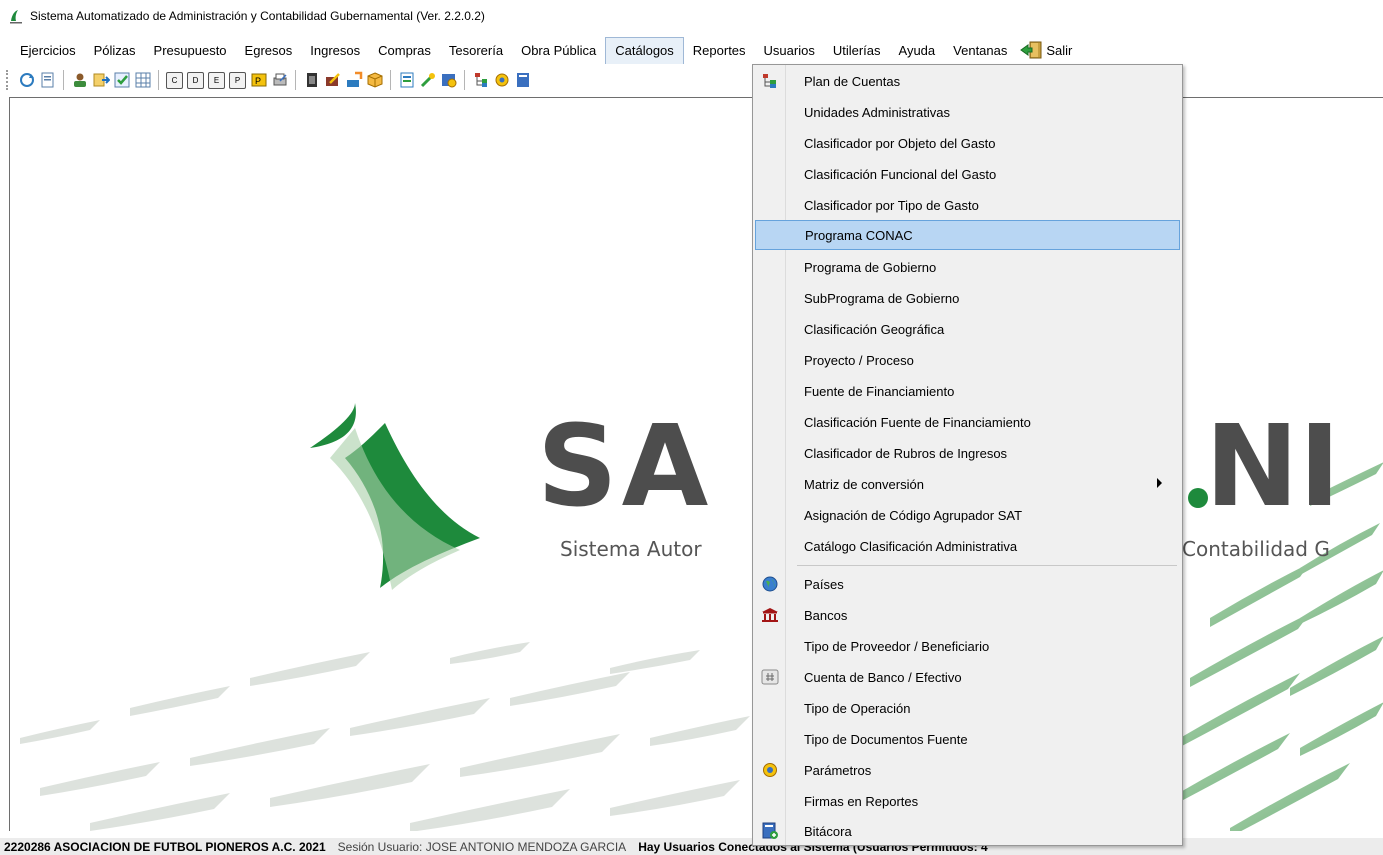 The width and height of the screenshot is (1383, 855). What do you see at coordinates (967, 81) in the screenshot?
I see `menu-item-plan-de-cuentas: Plan de Cuentas` at bounding box center [967, 81].